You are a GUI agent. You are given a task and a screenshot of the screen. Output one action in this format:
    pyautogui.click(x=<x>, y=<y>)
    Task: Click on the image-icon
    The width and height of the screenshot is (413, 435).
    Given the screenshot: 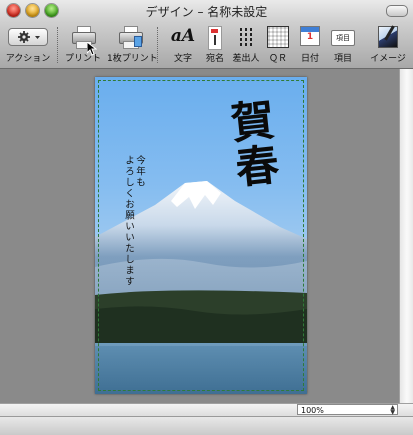 What is the action you would take?
    pyautogui.click(x=388, y=36)
    